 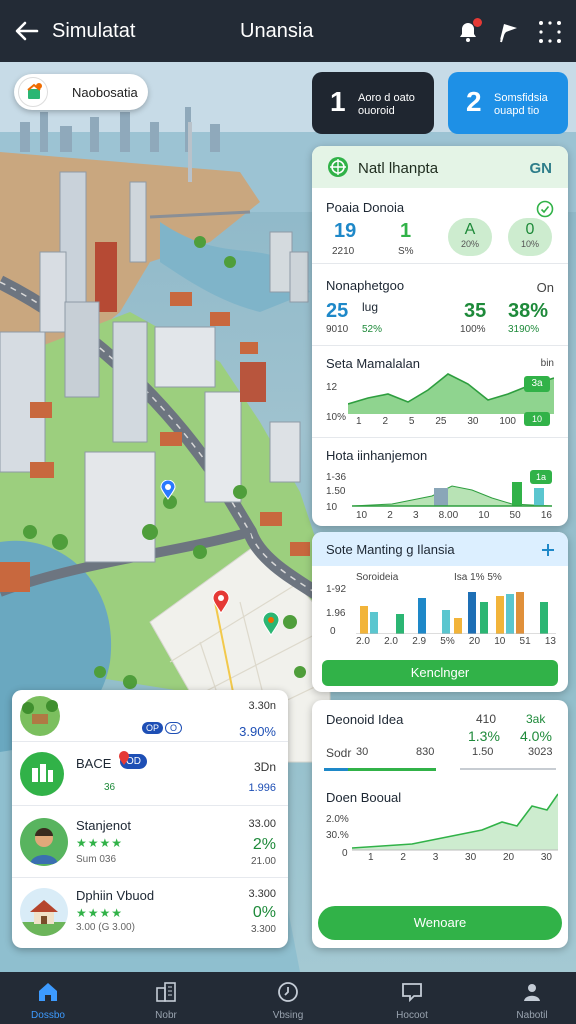 I want to click on list-item: Stanjenot ★★★★ Sum 036 33.00 2% 21.00, so click(x=150, y=842).